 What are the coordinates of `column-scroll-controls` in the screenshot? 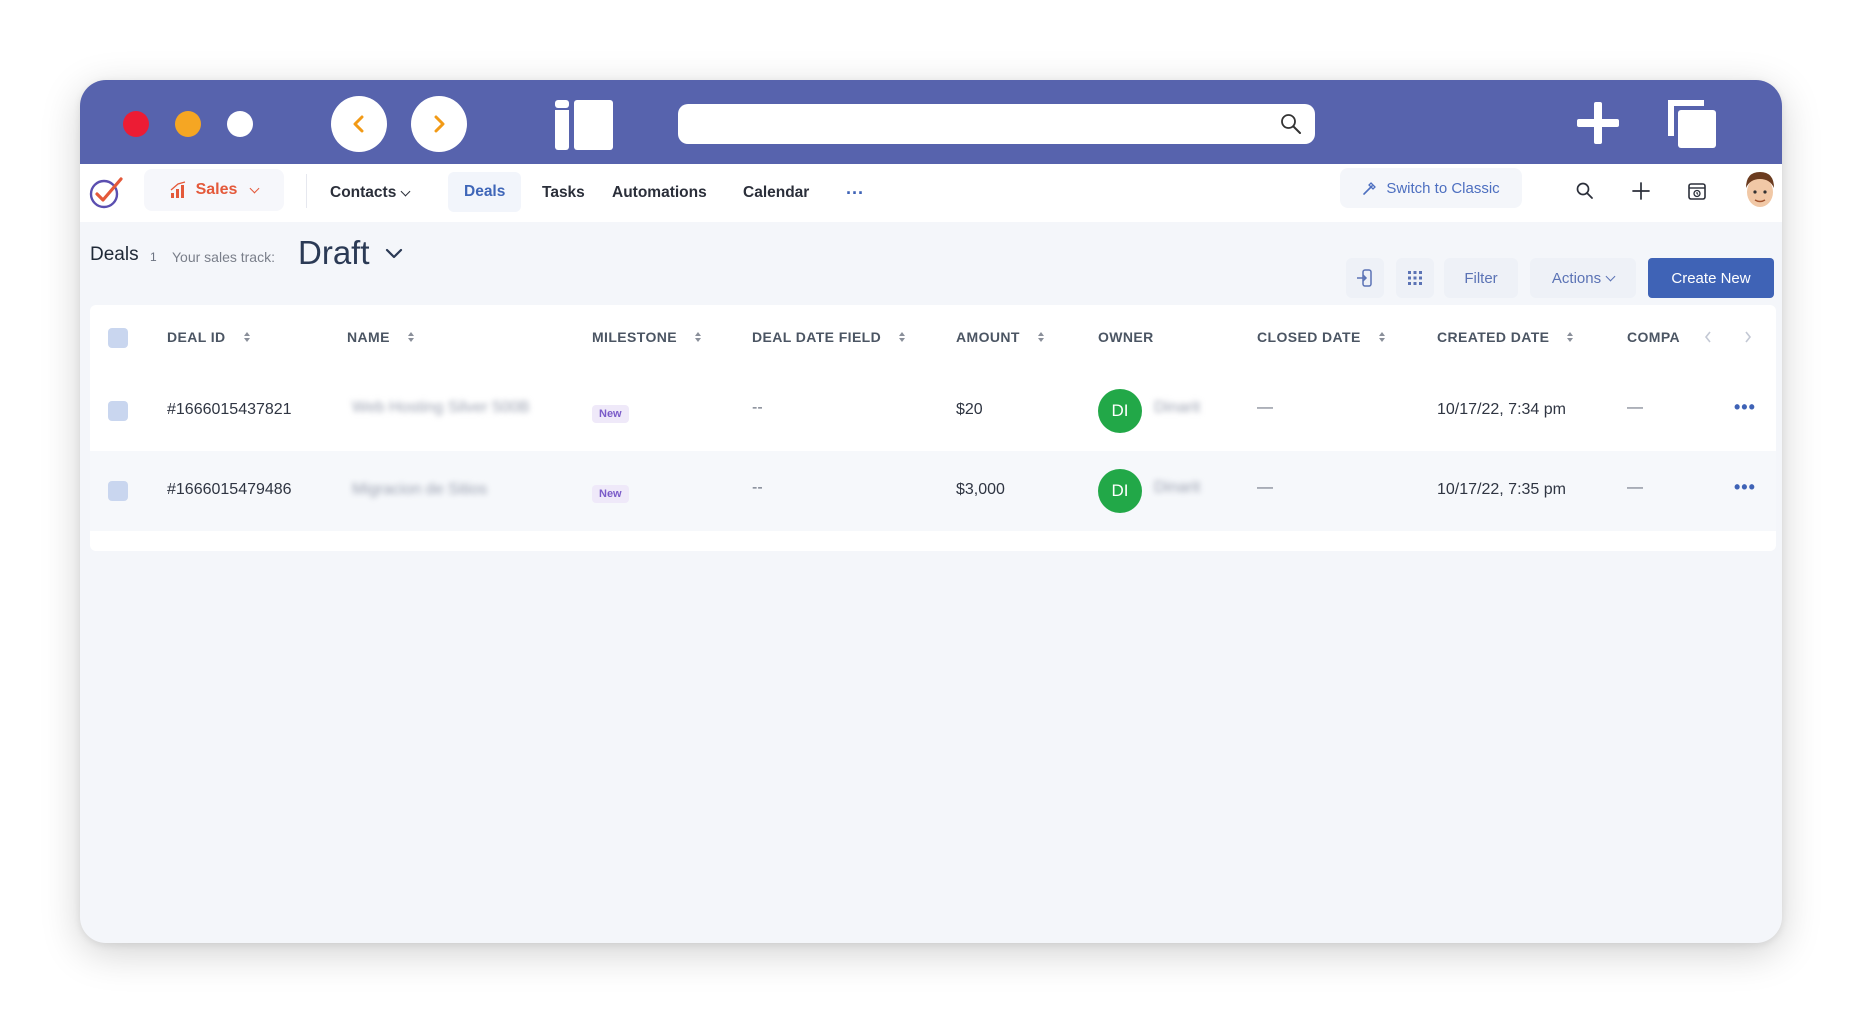 It's located at (1728, 337).